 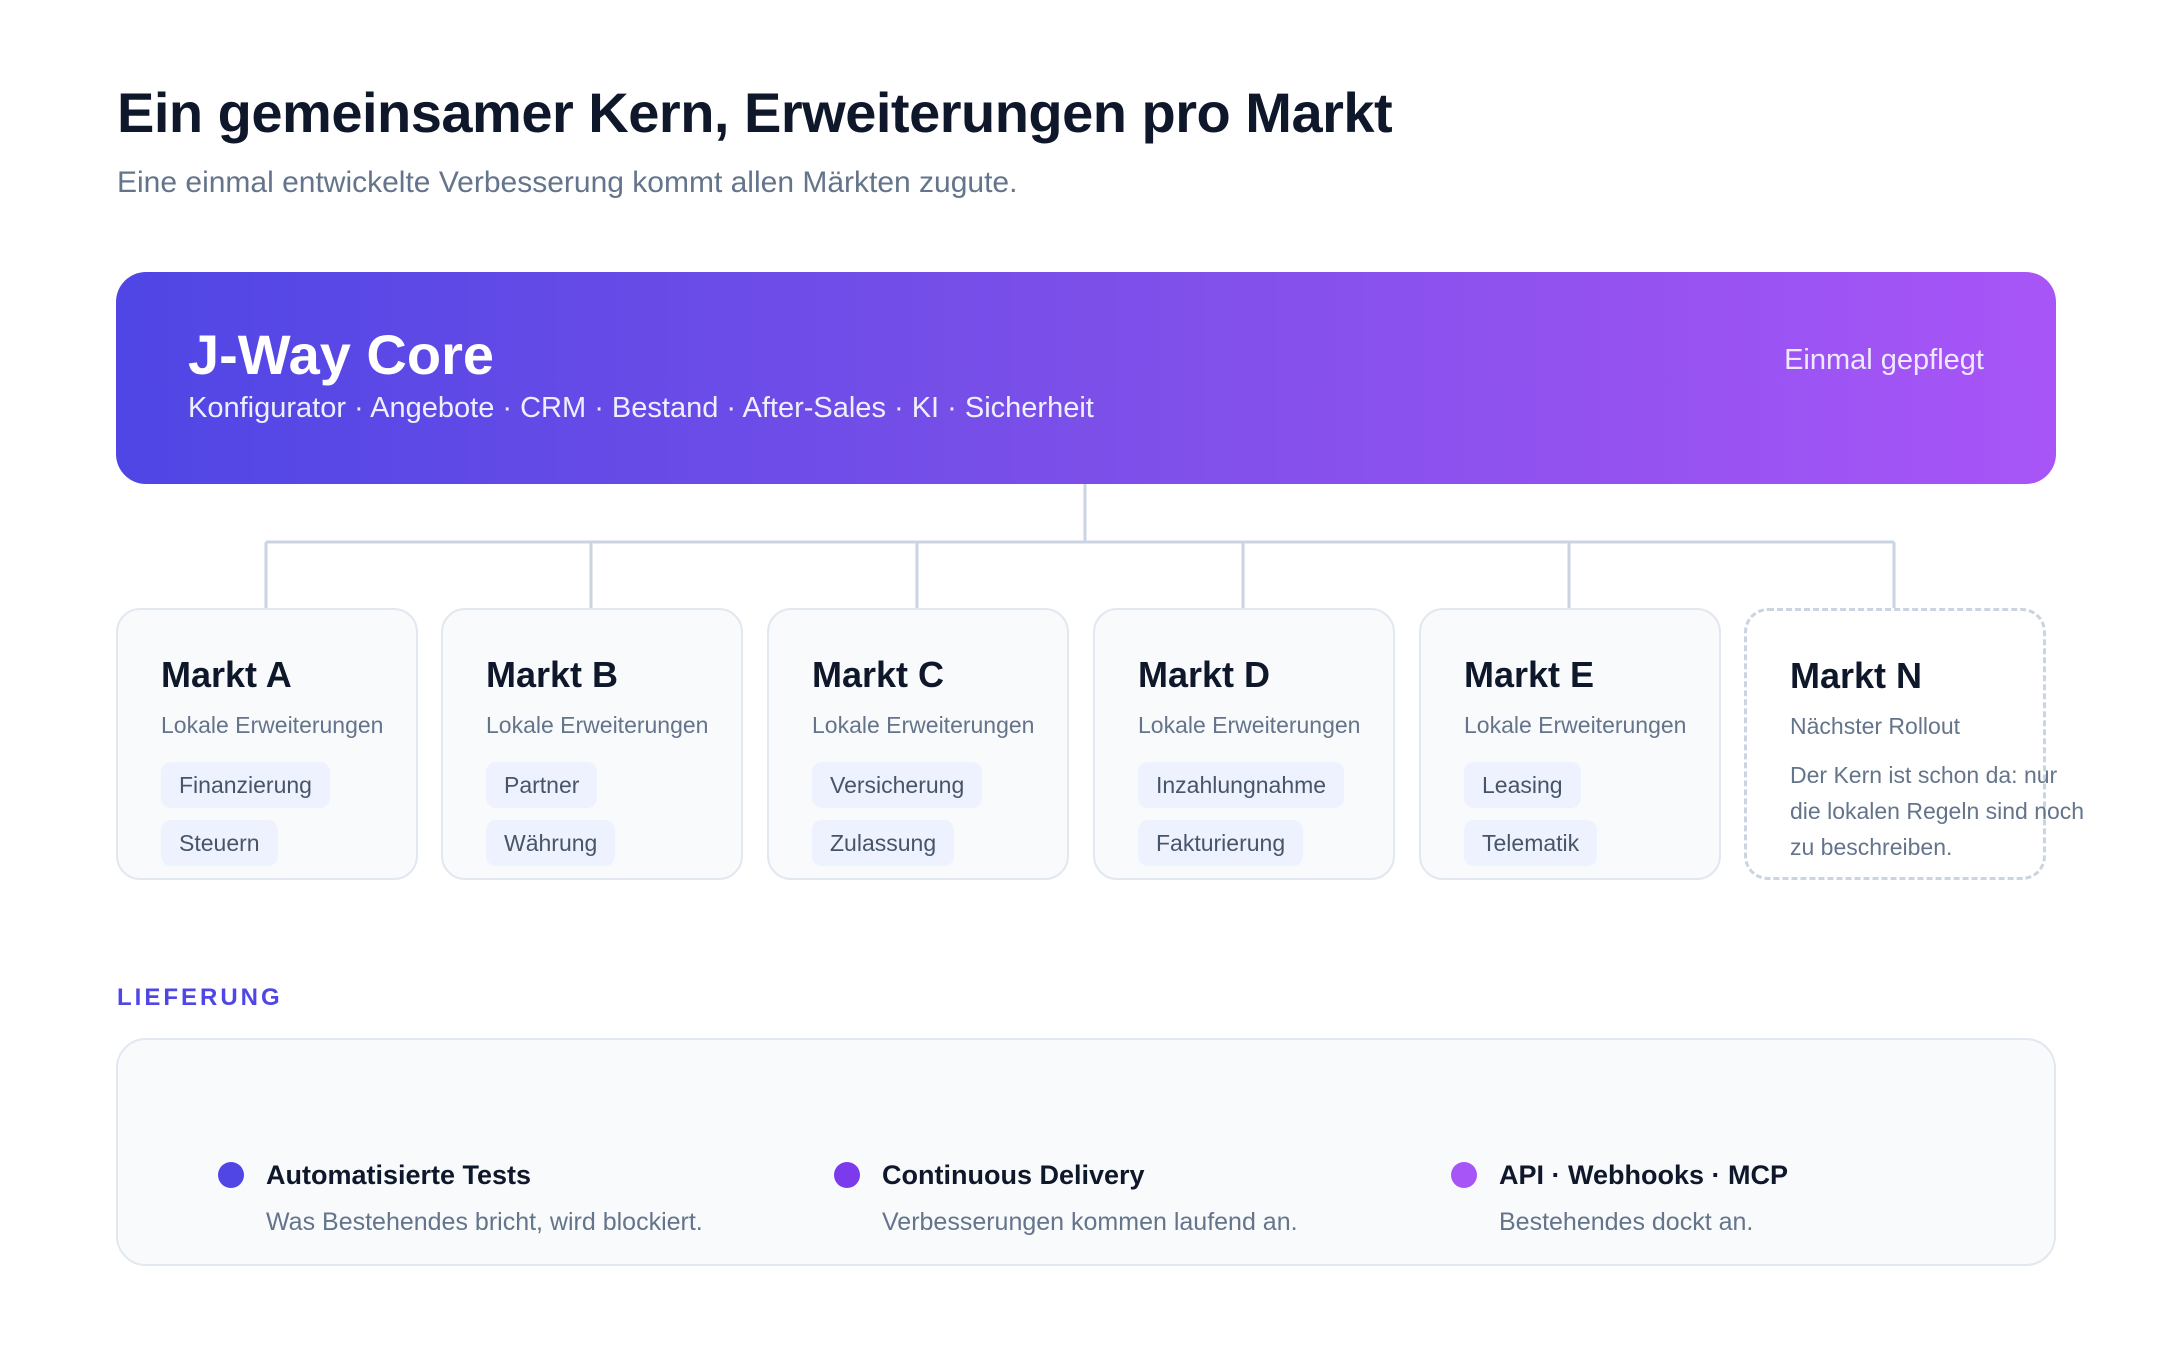 What do you see at coordinates (1875, 726) in the screenshot?
I see `market-subtitle: Nächster Rollout` at bounding box center [1875, 726].